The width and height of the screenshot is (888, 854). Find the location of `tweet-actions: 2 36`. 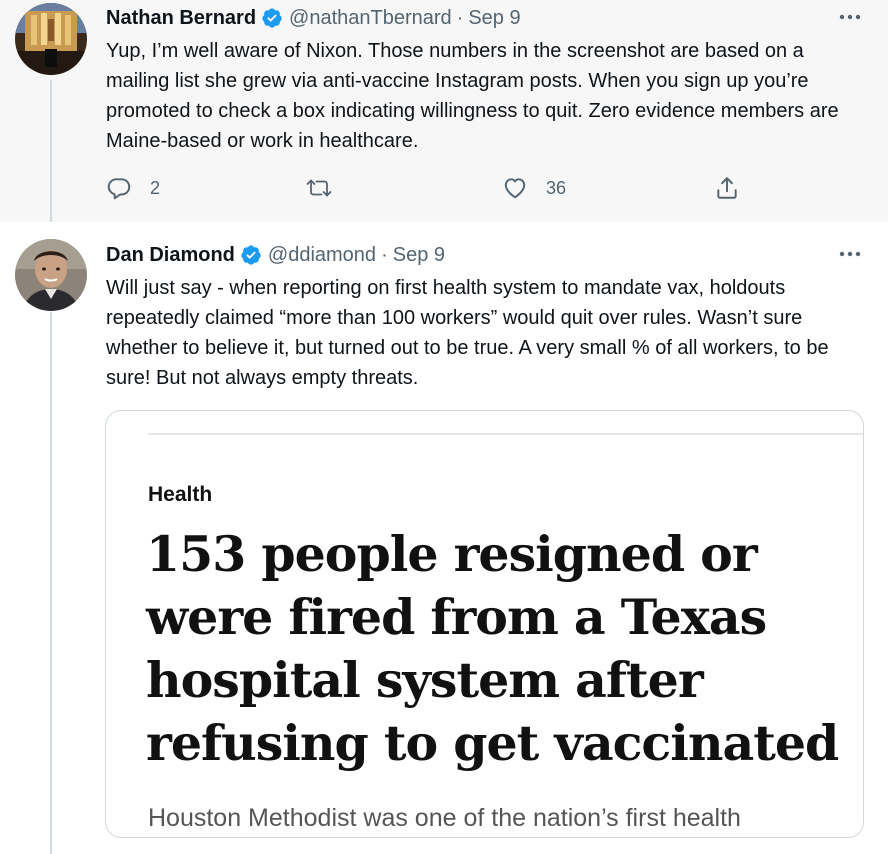

tweet-actions: 2 36 is located at coordinates (431, 188).